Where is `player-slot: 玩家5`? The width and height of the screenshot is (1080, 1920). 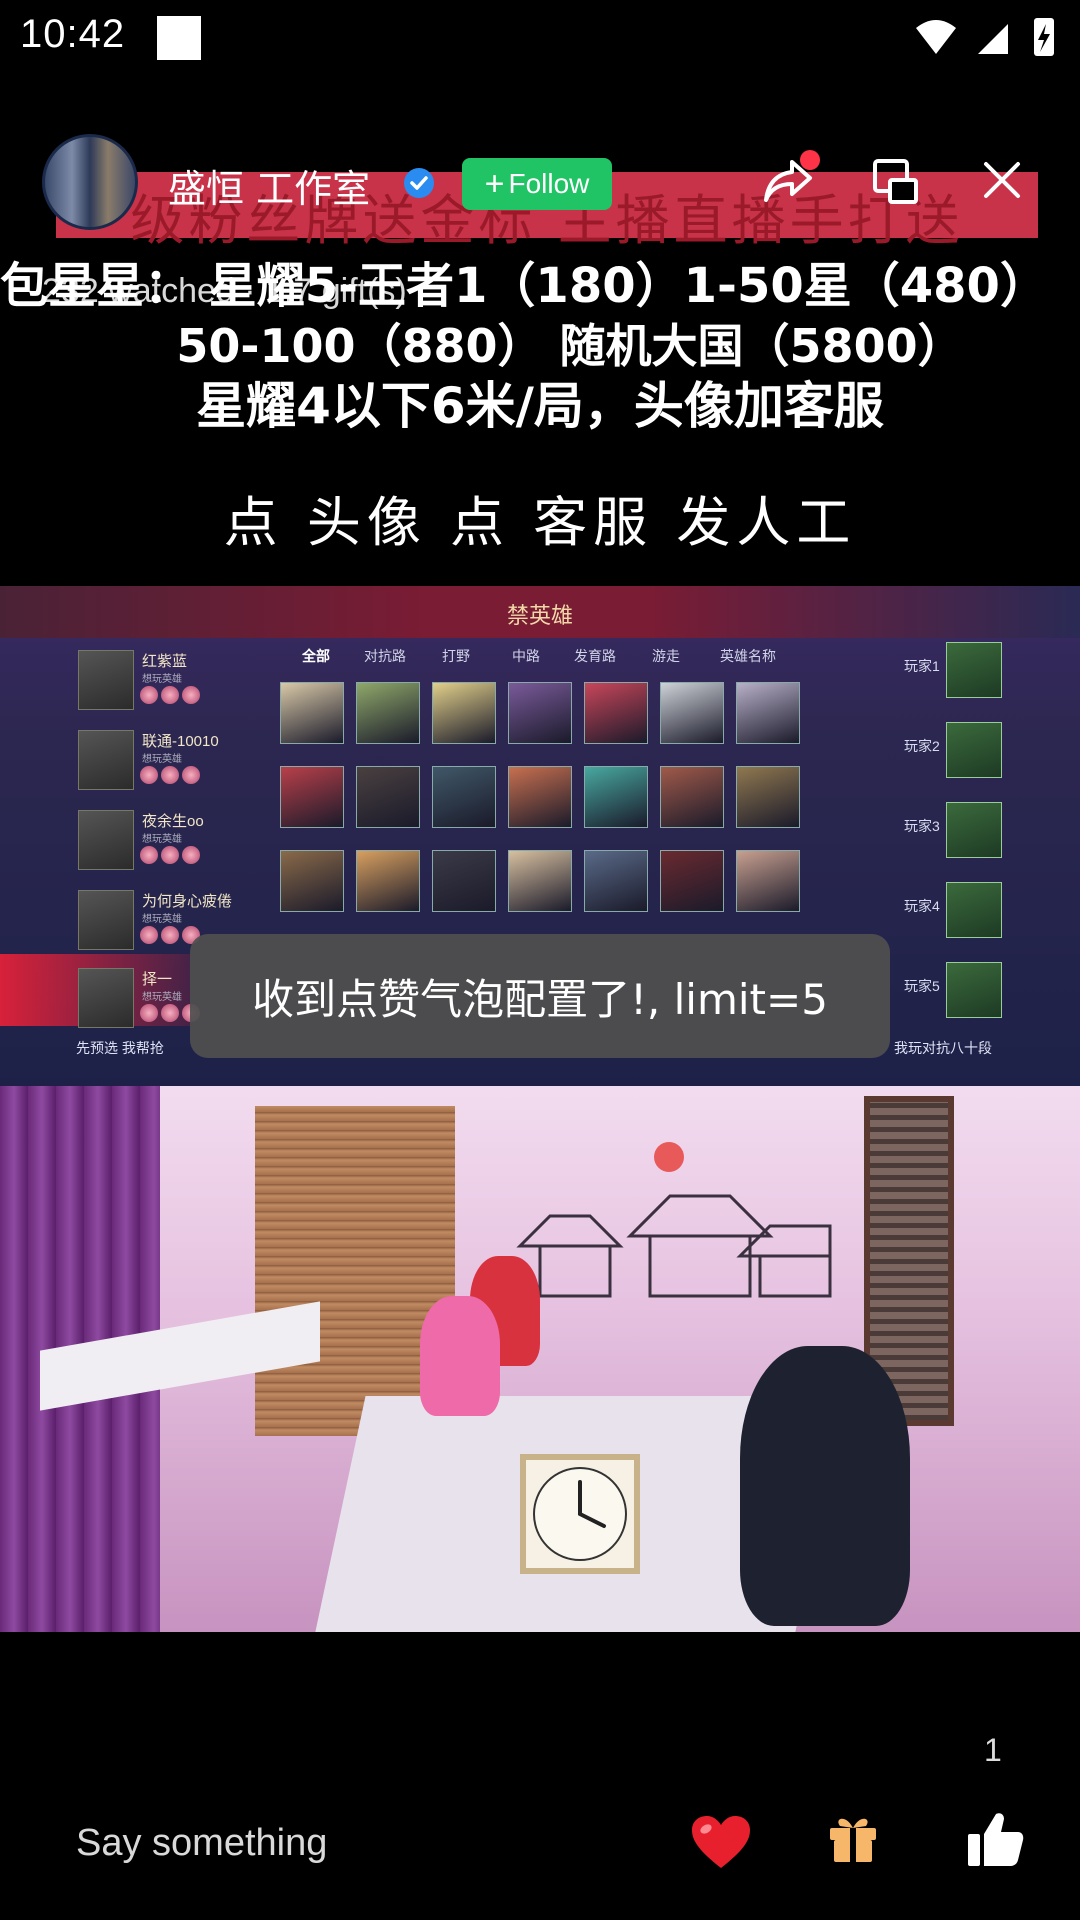 player-slot: 玩家5 is located at coordinates (951, 997).